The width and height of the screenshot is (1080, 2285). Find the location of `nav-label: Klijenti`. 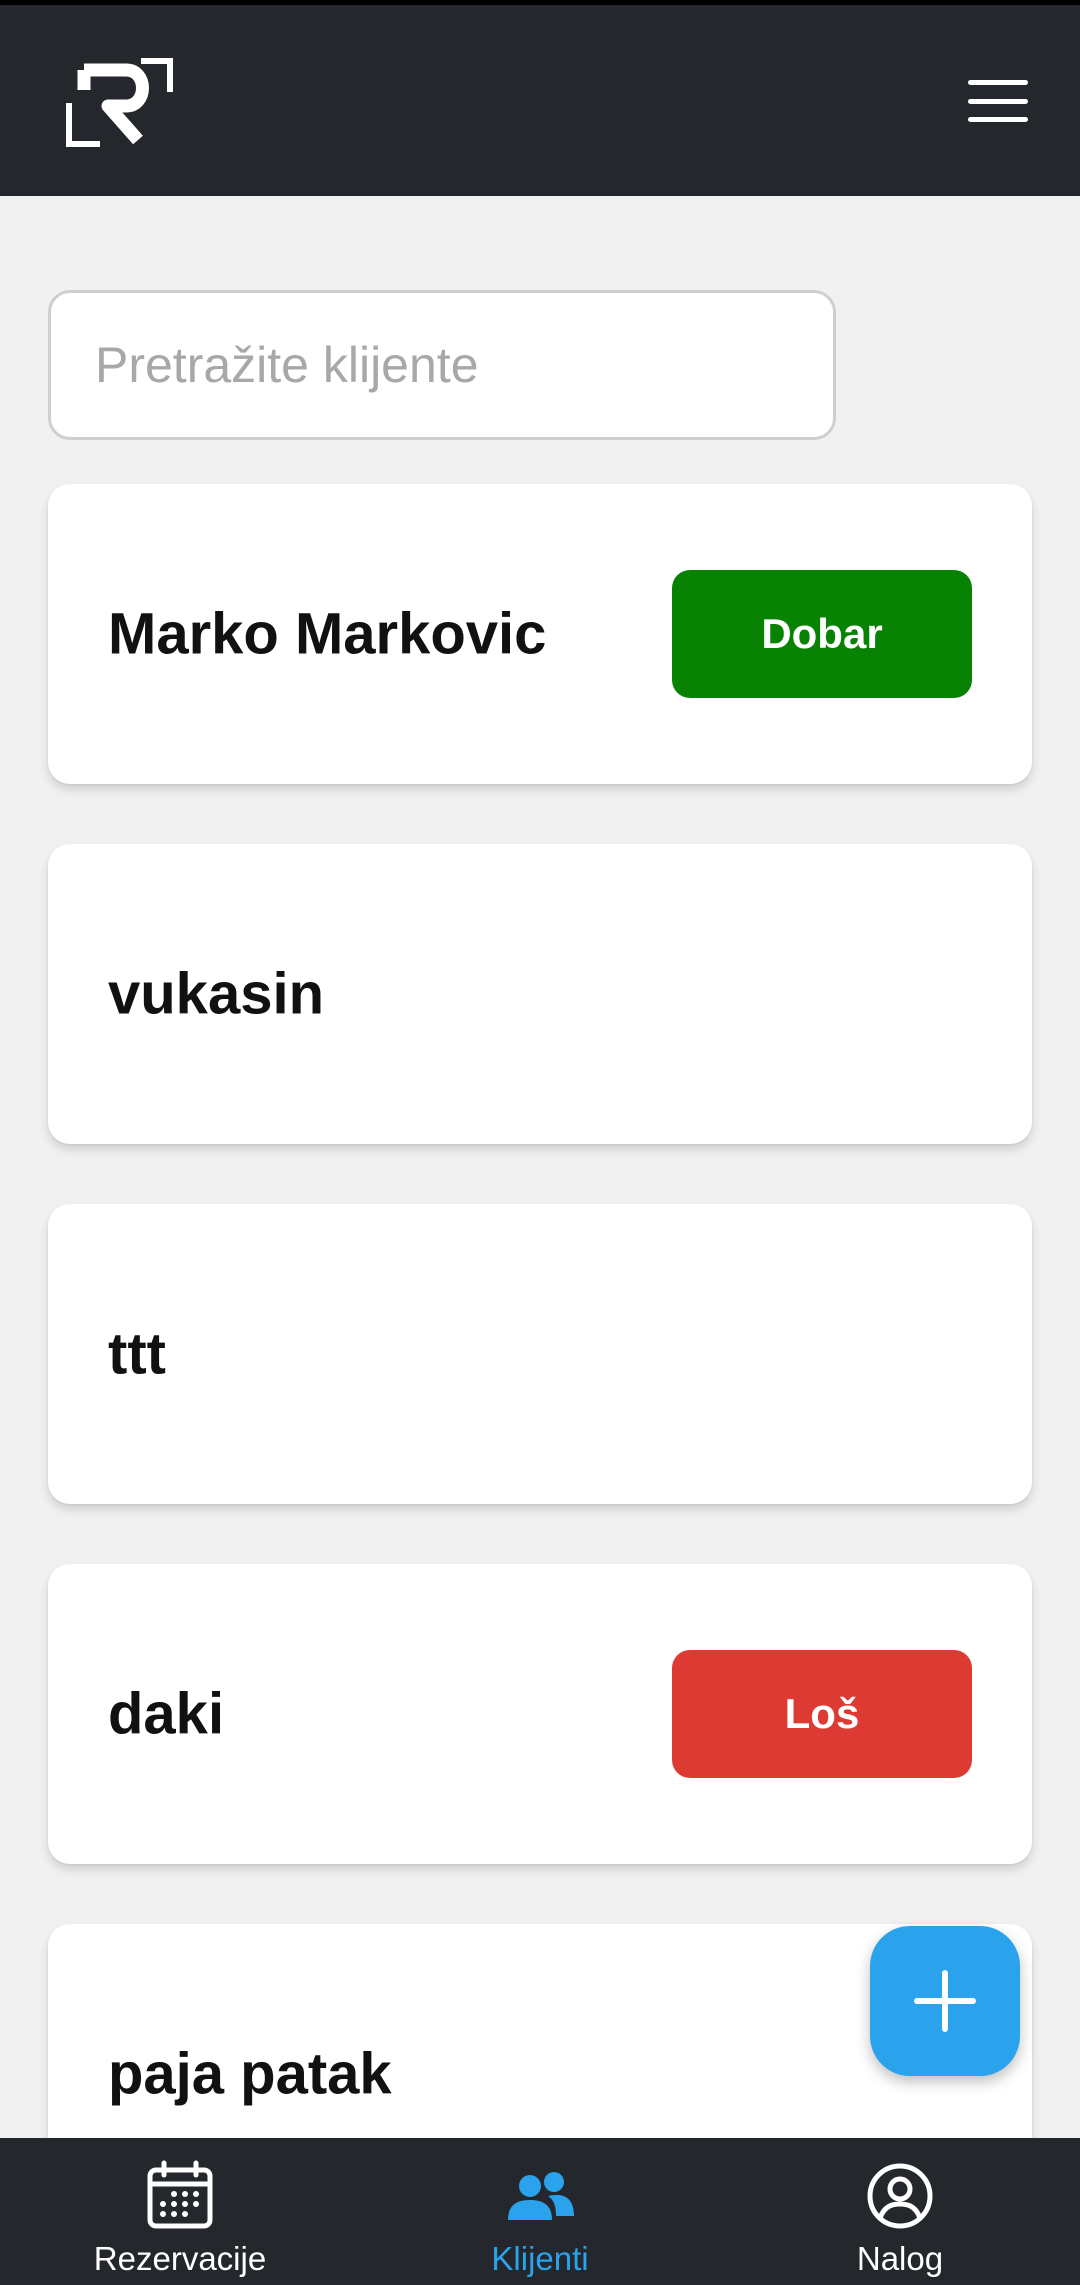

nav-label: Klijenti is located at coordinates (540, 2258).